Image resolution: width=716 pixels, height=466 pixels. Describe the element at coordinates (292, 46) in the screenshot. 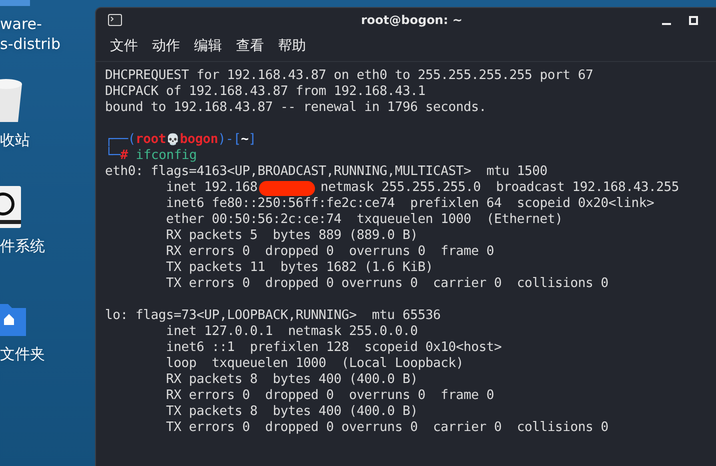

I see `menu-item: 帮助` at that location.